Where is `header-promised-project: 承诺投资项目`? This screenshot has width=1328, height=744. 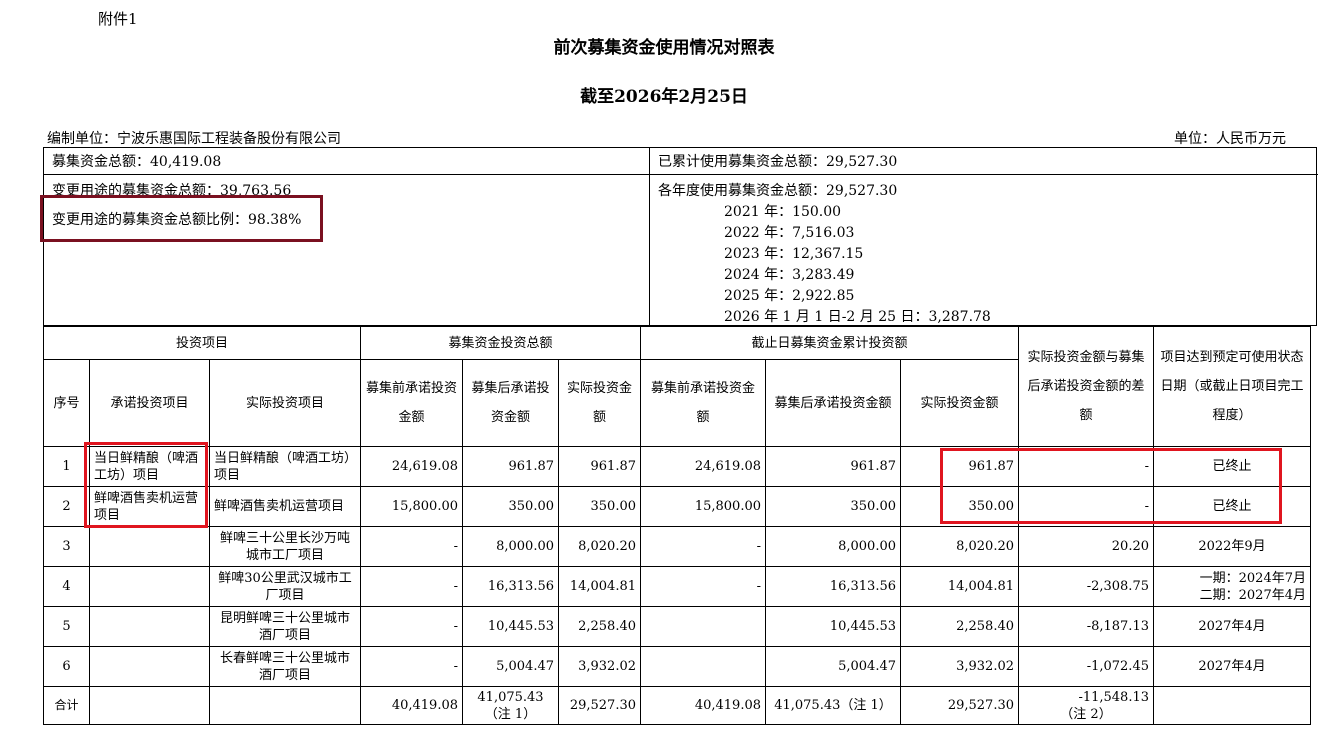
header-promised-project: 承诺投资项目 is located at coordinates (149, 403).